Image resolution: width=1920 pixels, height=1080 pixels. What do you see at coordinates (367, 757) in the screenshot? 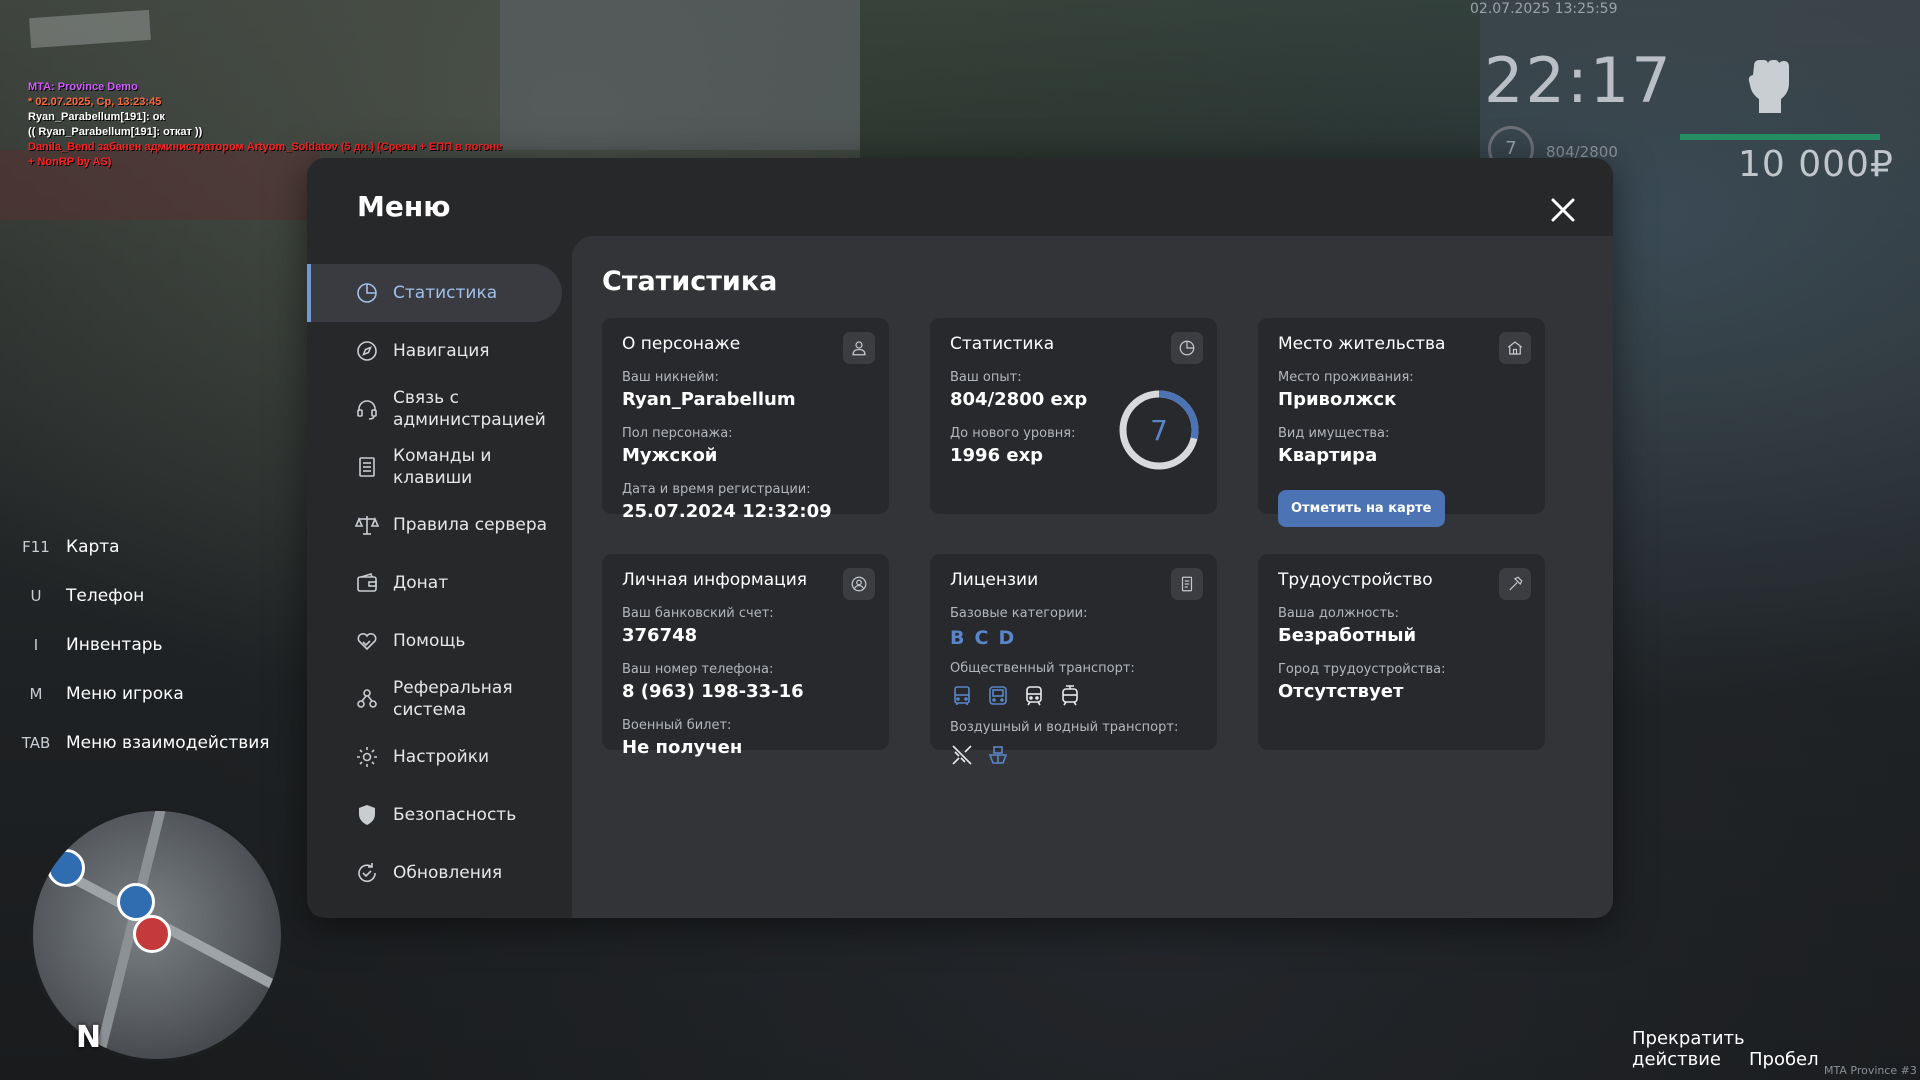
I see `gear-icon` at bounding box center [367, 757].